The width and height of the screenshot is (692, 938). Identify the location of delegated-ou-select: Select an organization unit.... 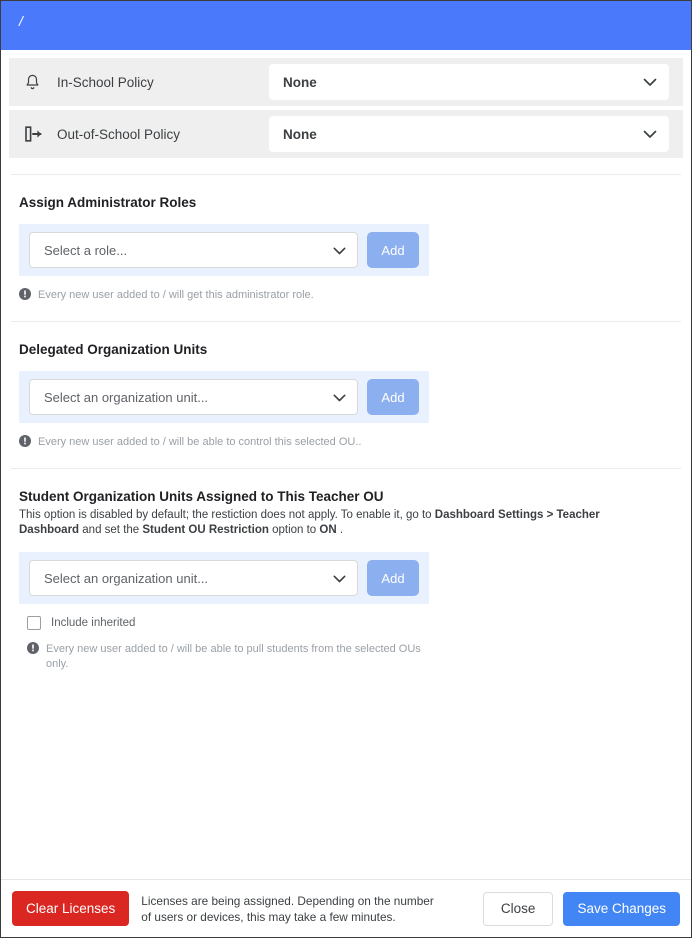
(193, 397).